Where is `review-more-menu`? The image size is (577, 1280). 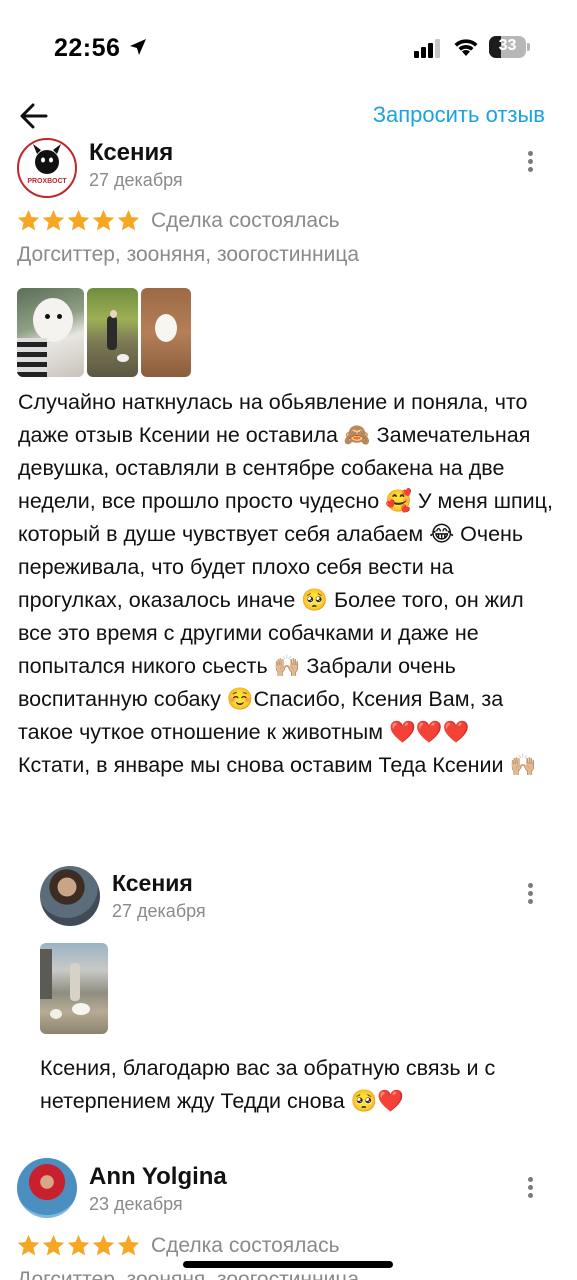
review-more-menu is located at coordinates (530, 163).